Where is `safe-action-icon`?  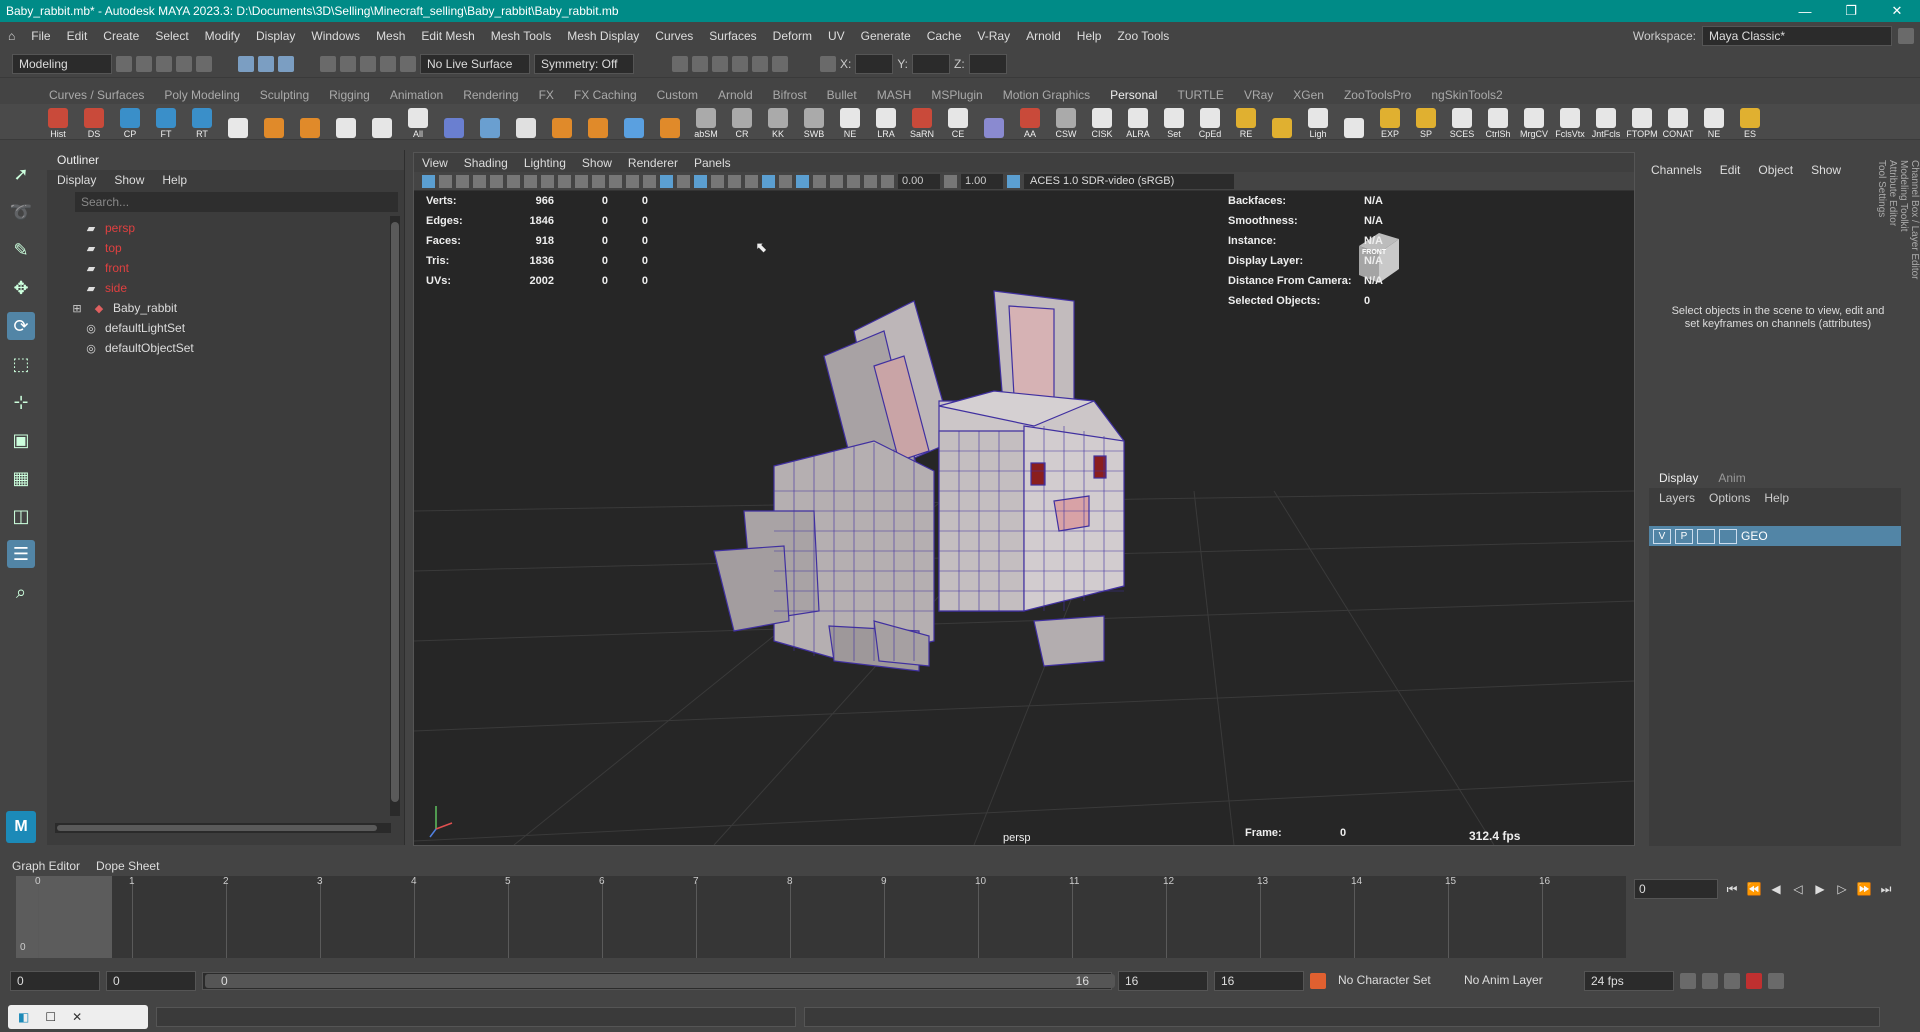 safe-action-icon is located at coordinates (615, 181).